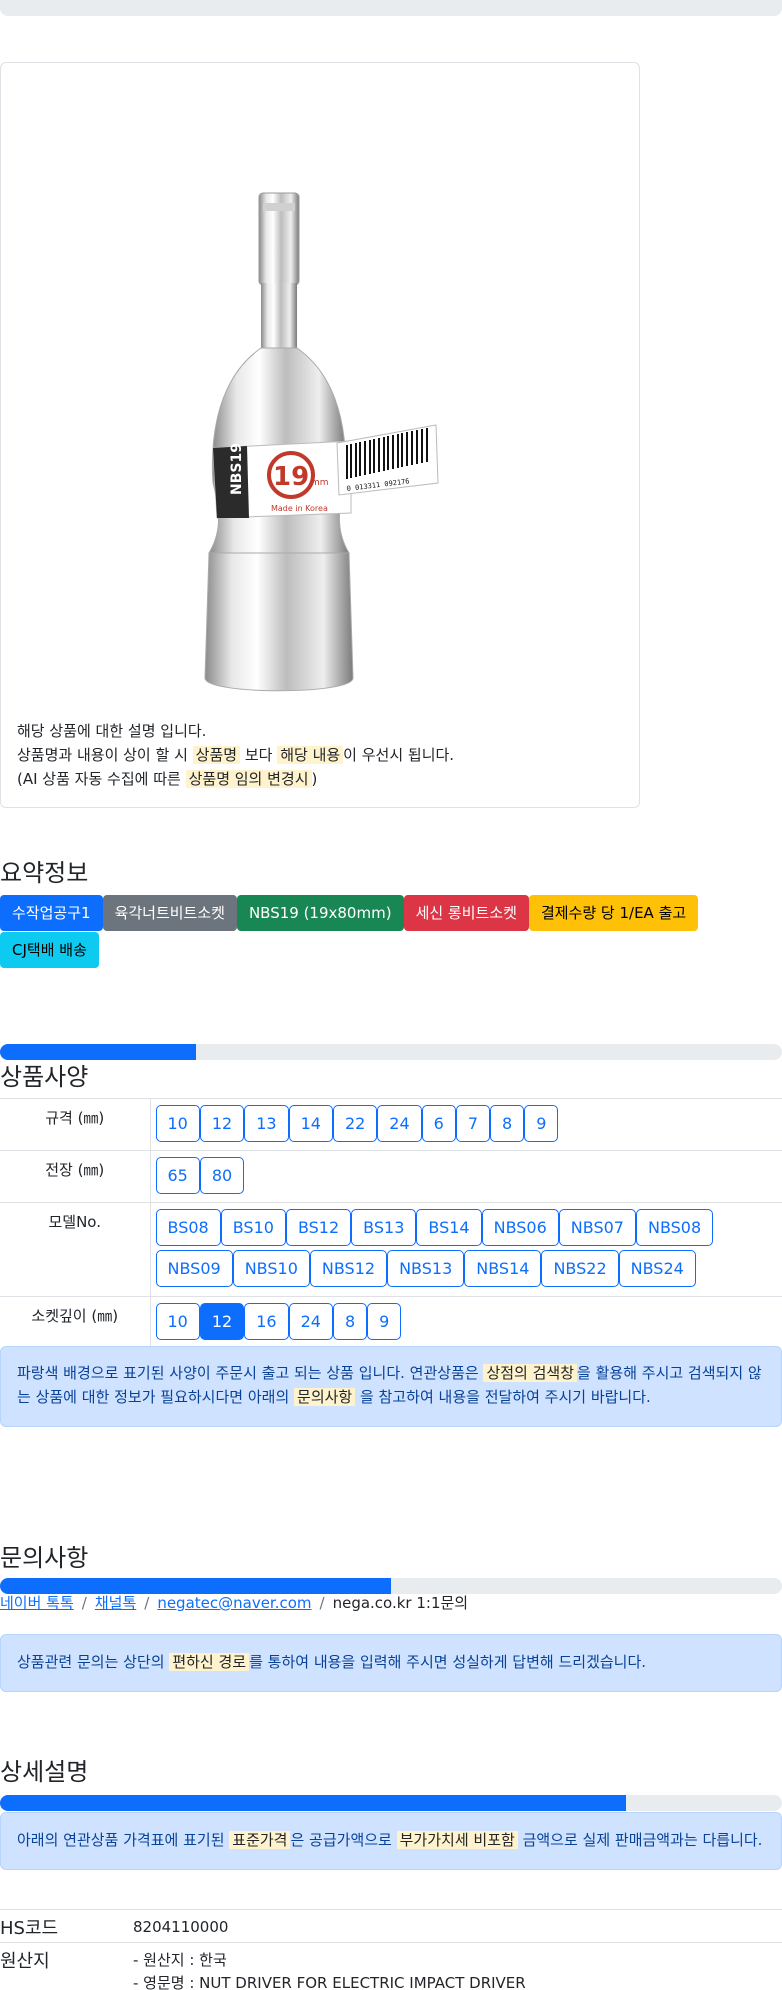  I want to click on inquiry-title: 문의사항, so click(44, 1558).